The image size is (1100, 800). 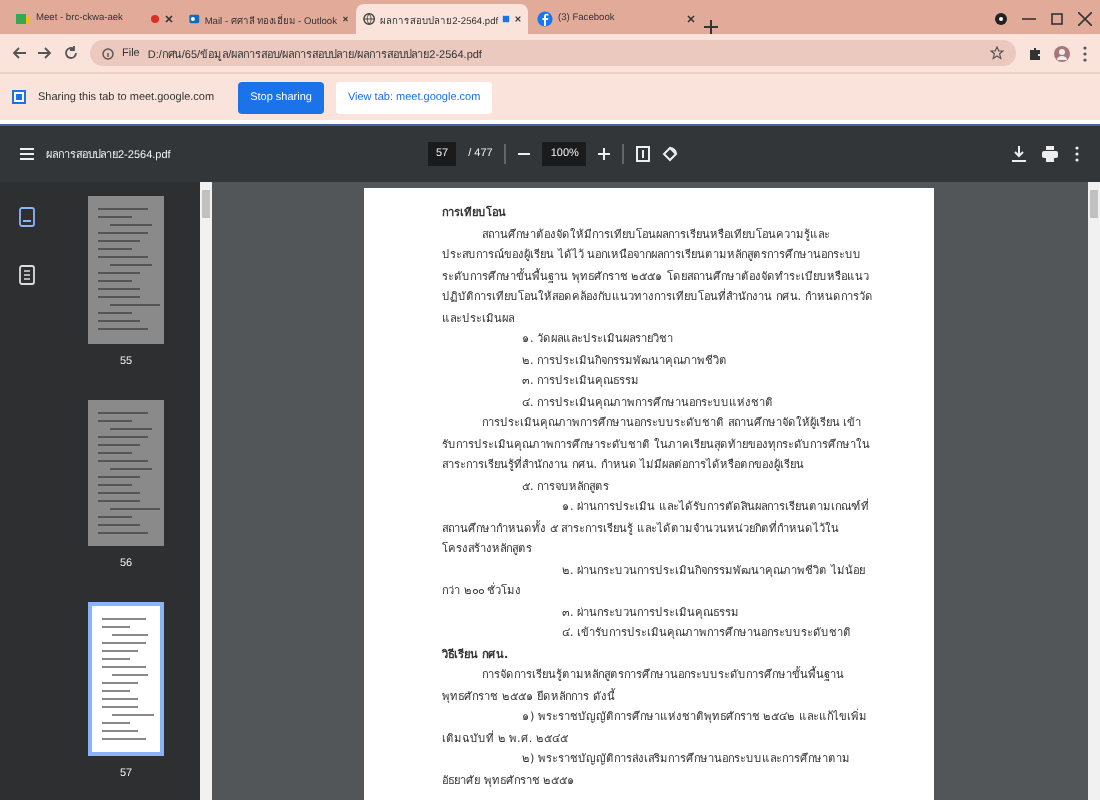 I want to click on avatar-icon, so click(x=1062, y=53).